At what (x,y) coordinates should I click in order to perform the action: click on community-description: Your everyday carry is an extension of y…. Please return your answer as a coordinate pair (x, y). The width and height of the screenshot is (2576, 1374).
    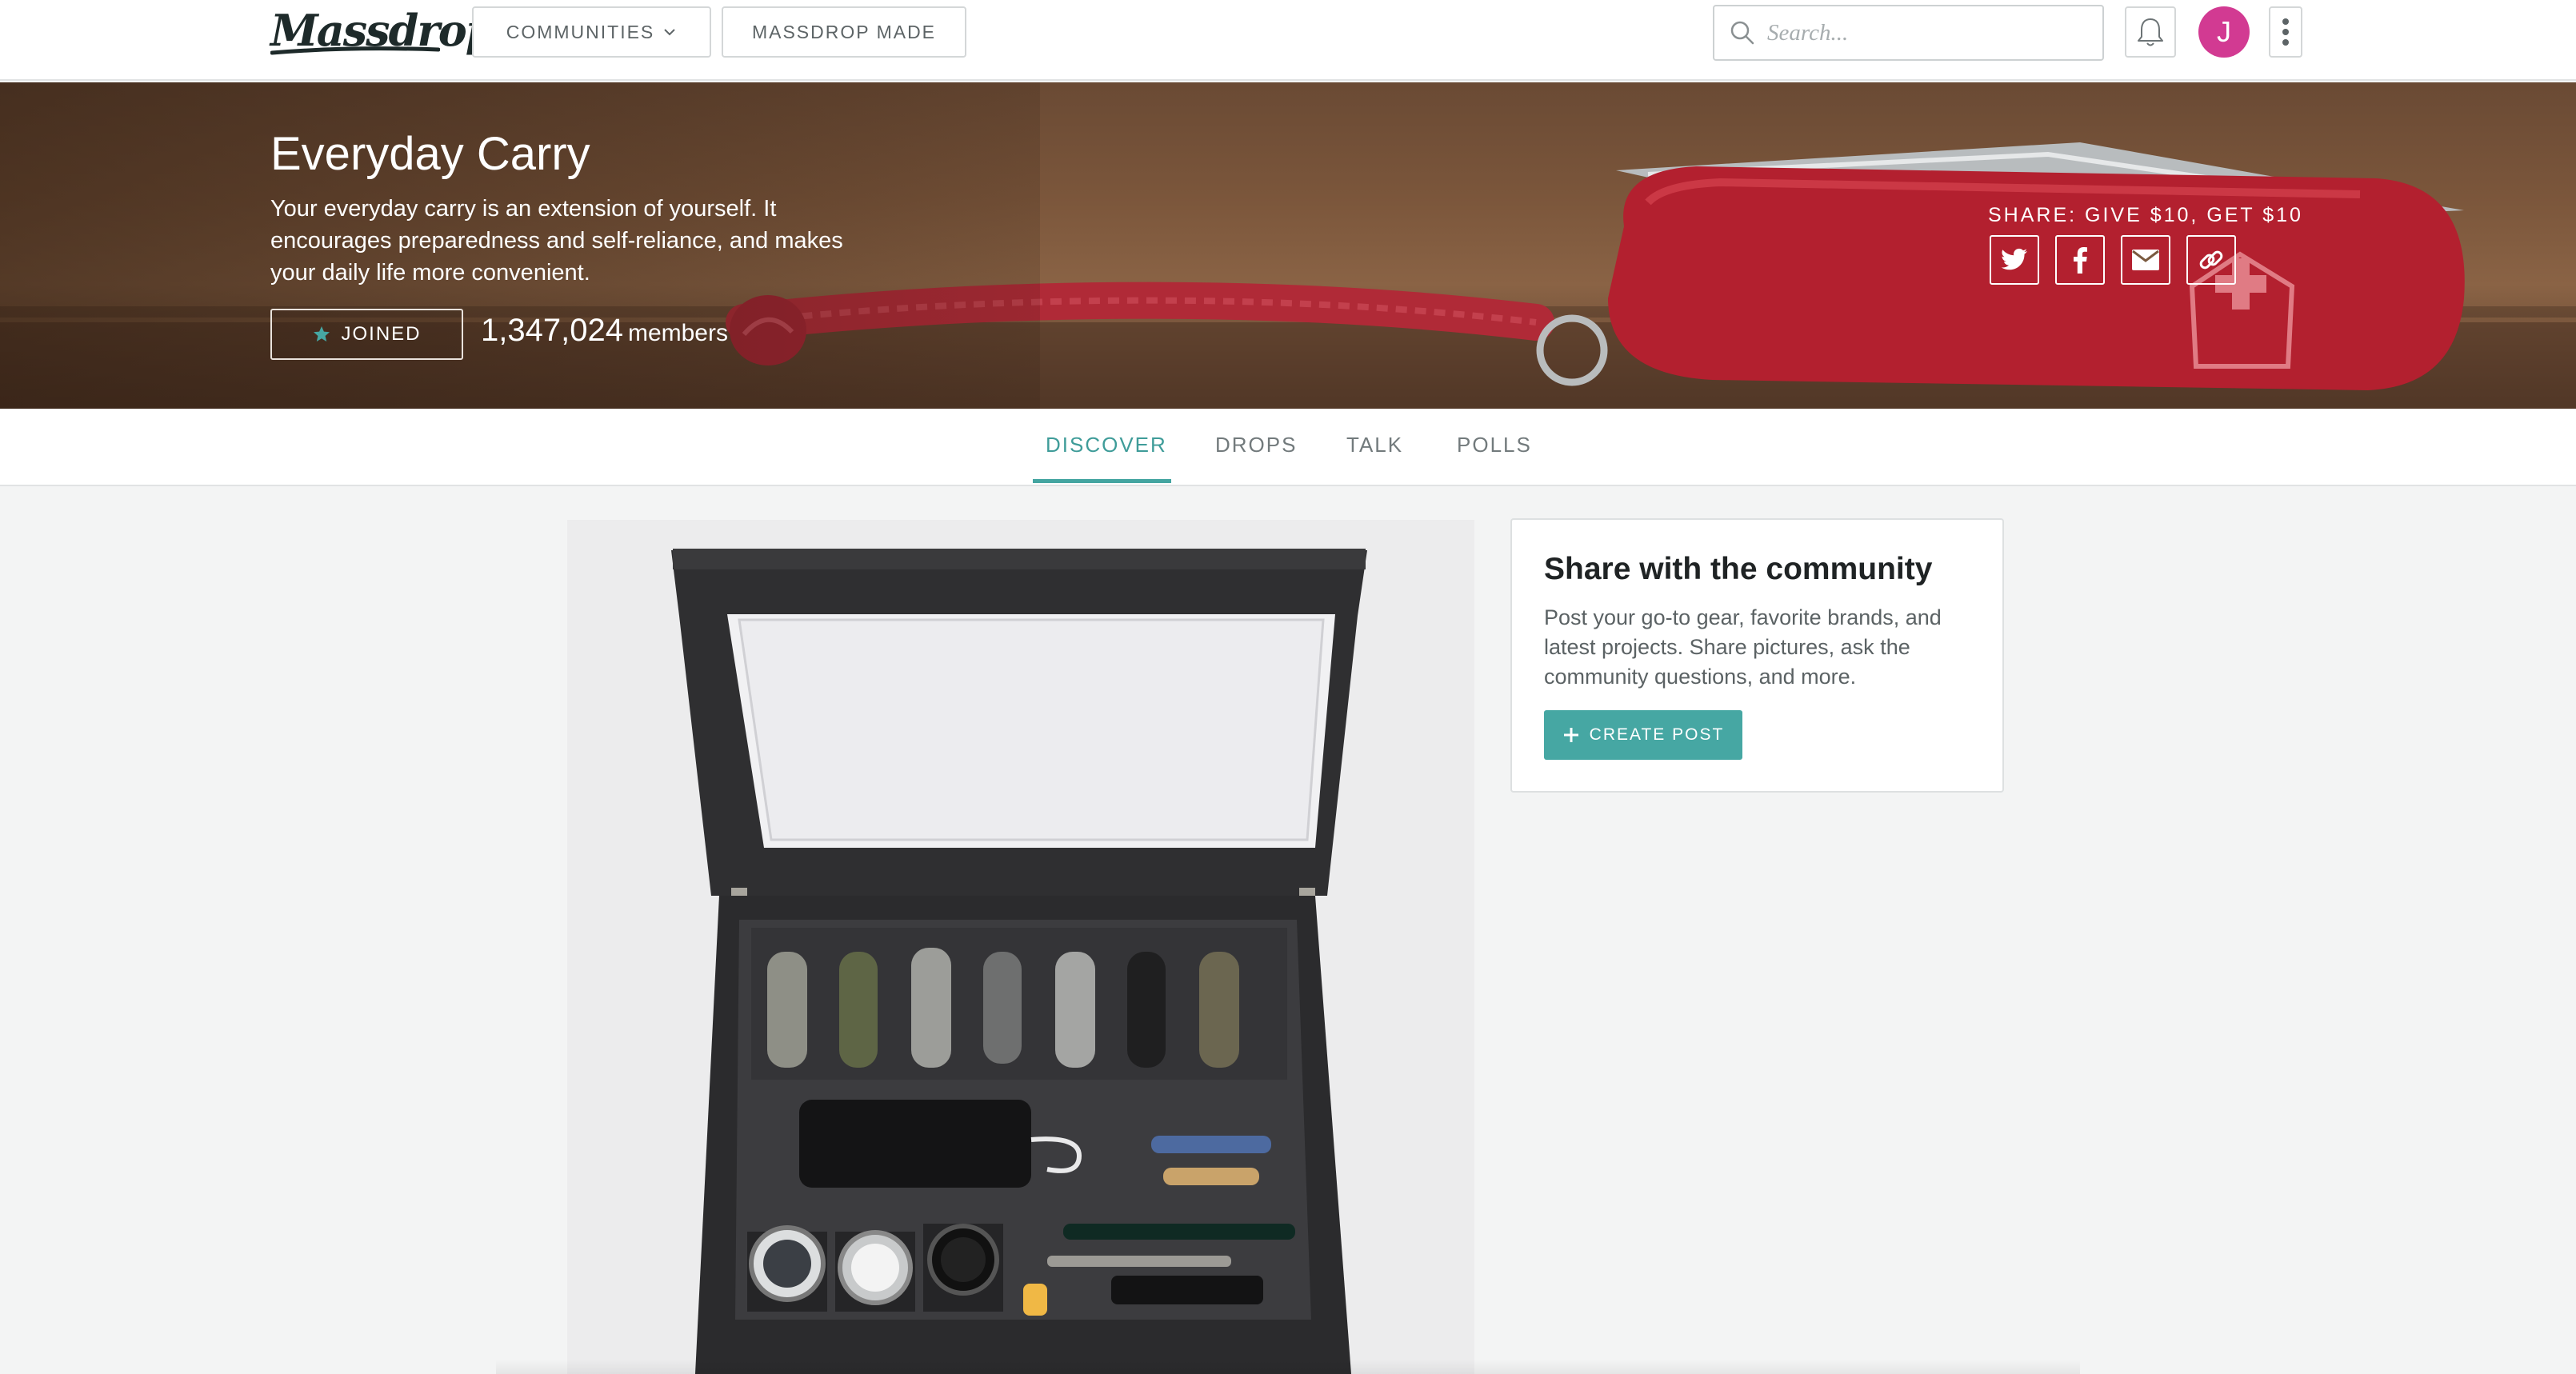
    Looking at the image, I should click on (556, 241).